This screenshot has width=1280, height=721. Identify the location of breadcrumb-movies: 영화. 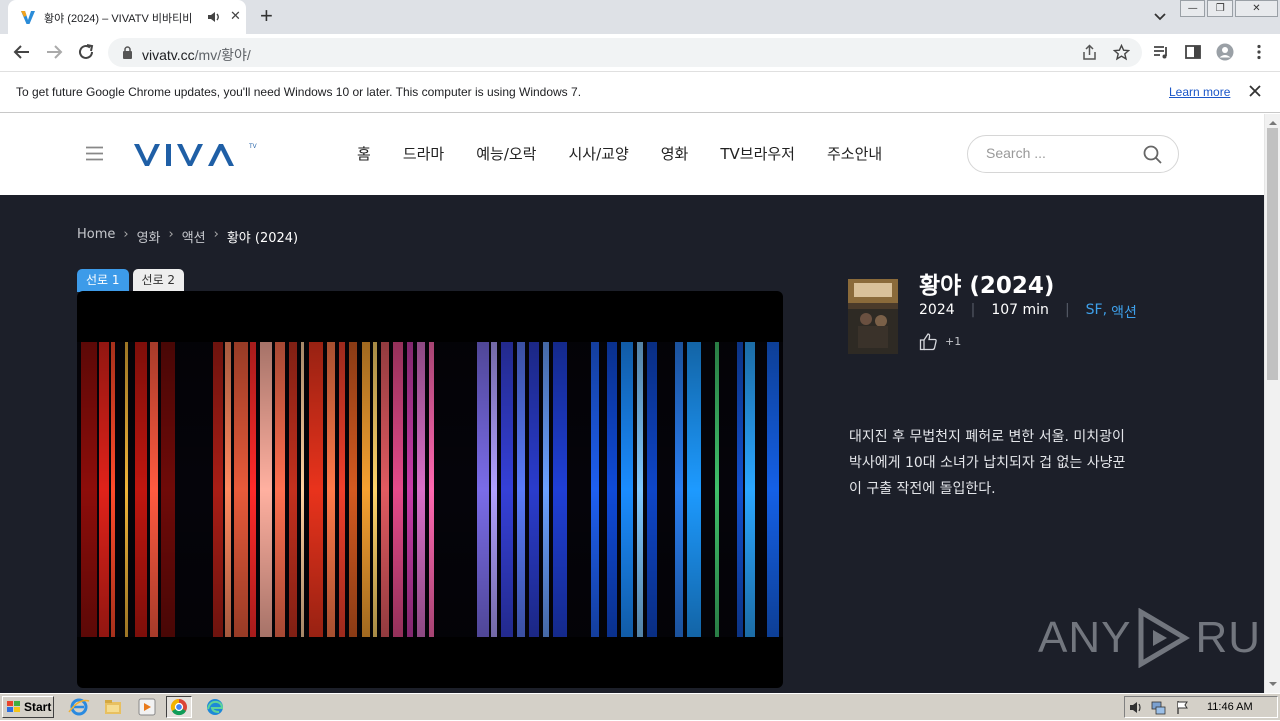
(149, 236).